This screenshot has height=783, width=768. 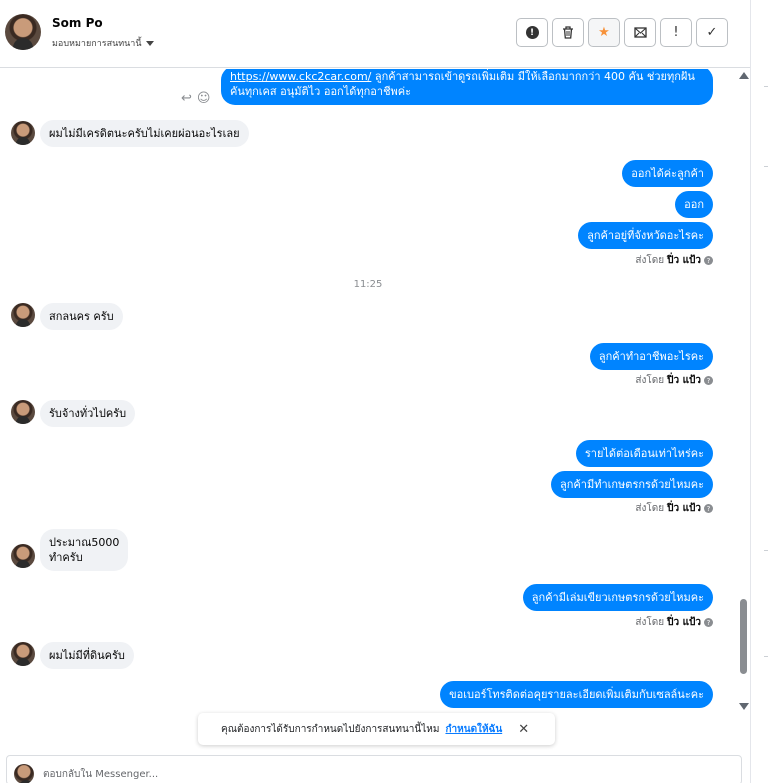 What do you see at coordinates (622, 32) in the screenshot?
I see `conversation-actions: ! ★ ! ✓` at bounding box center [622, 32].